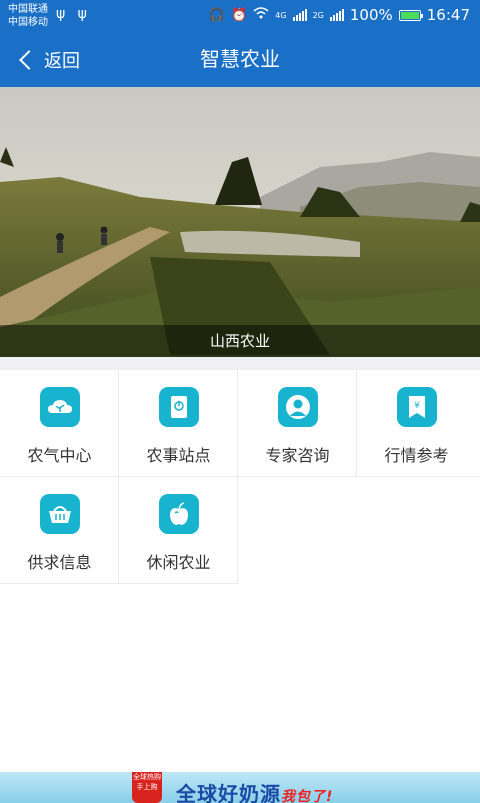 Image resolution: width=480 pixels, height=803 pixels. I want to click on banner-caption: 山西农业, so click(240, 341).